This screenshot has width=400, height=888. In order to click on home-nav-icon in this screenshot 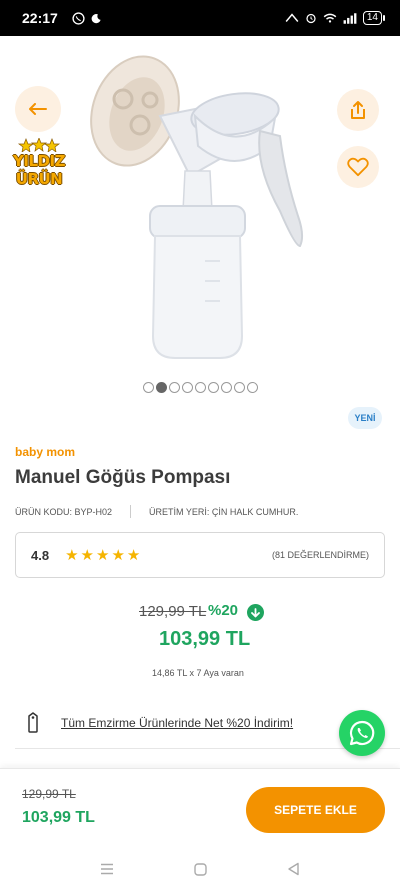, I will do `click(200, 869)`.